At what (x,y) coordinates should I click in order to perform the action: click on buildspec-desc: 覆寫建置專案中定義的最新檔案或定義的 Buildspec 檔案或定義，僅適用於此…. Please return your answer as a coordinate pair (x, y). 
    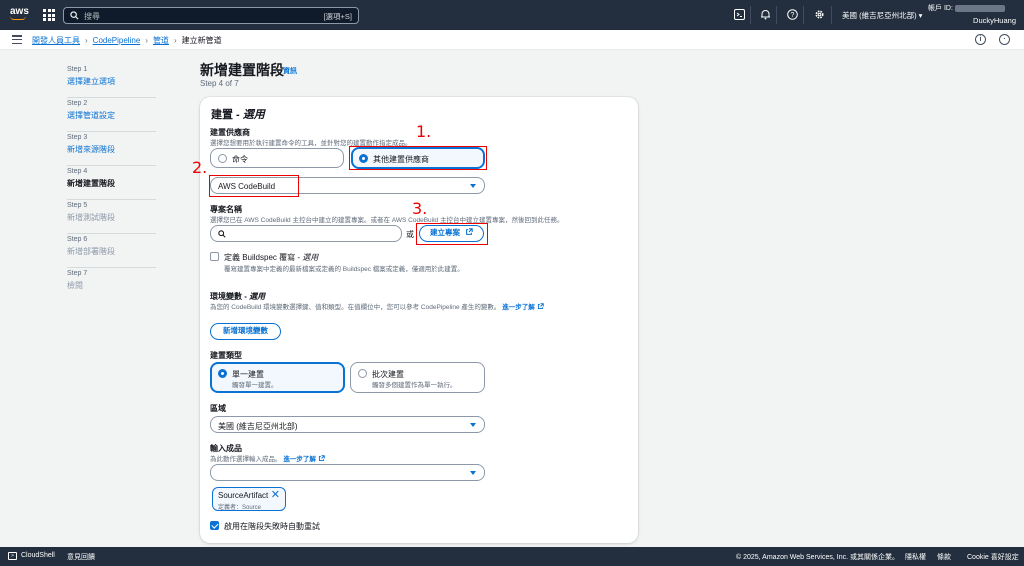
    Looking at the image, I should click on (344, 269).